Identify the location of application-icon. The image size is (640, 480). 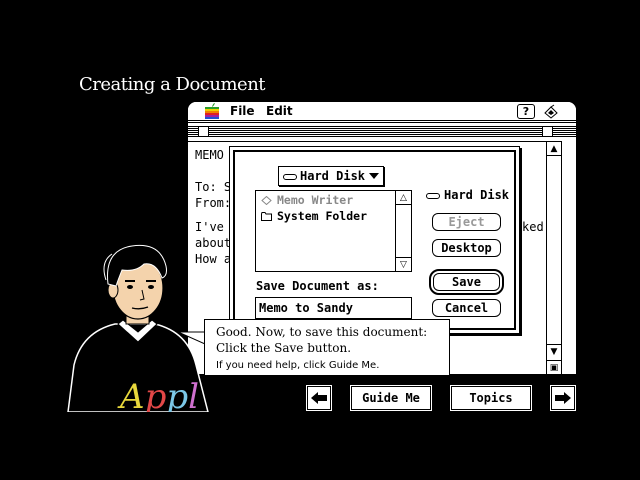
(266, 200).